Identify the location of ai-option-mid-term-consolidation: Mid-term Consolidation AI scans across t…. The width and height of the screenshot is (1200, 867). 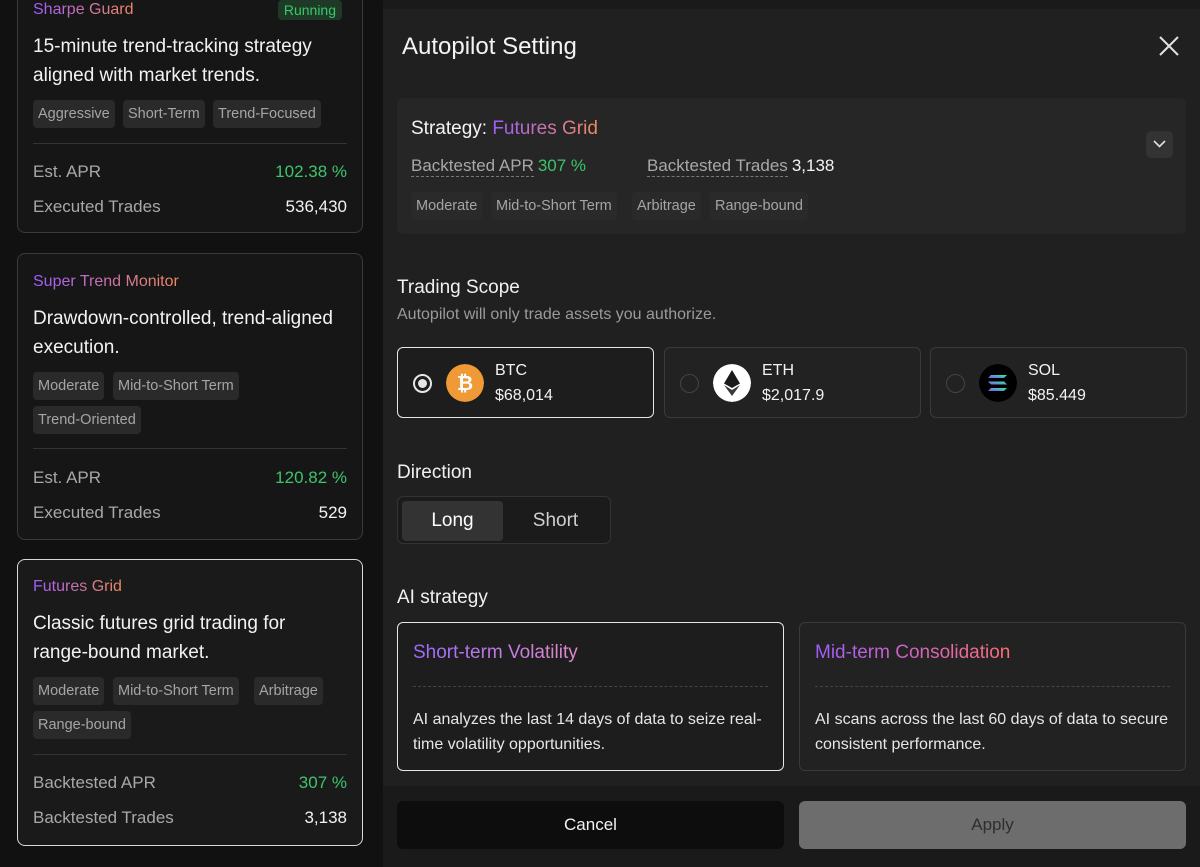
(992, 696).